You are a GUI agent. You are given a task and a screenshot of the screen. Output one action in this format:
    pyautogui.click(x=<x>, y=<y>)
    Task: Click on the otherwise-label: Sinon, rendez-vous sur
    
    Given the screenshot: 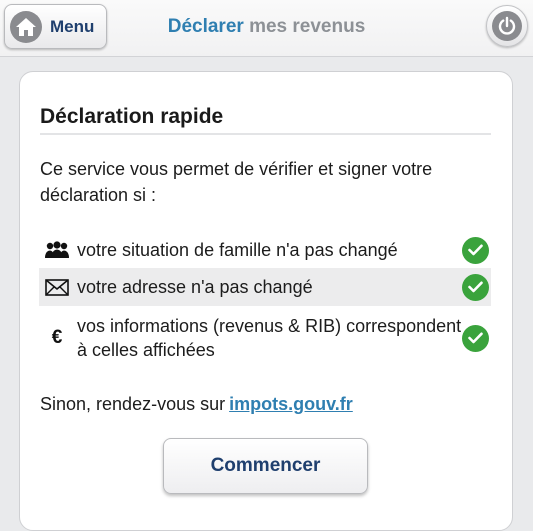 What is the action you would take?
    pyautogui.click(x=133, y=404)
    